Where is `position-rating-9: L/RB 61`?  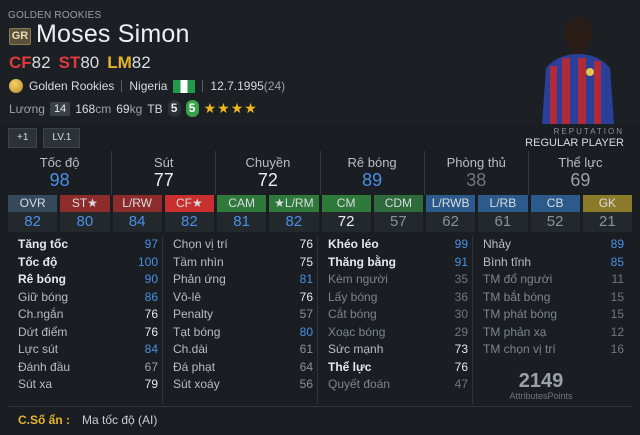
position-rating-9: L/RB 61 is located at coordinates (503, 214).